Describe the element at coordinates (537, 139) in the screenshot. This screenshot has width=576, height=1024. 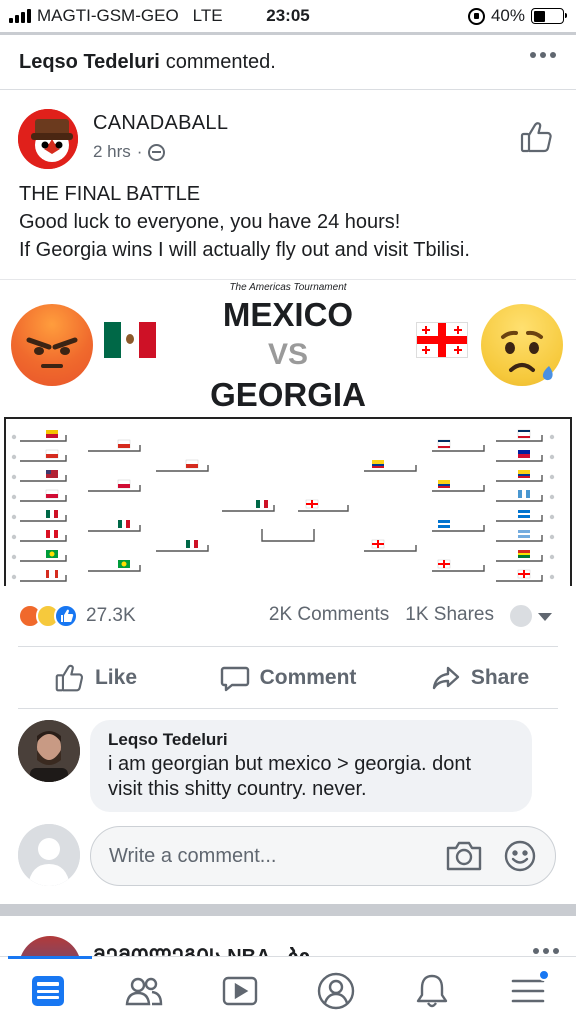
I see `like-page-icon` at that location.